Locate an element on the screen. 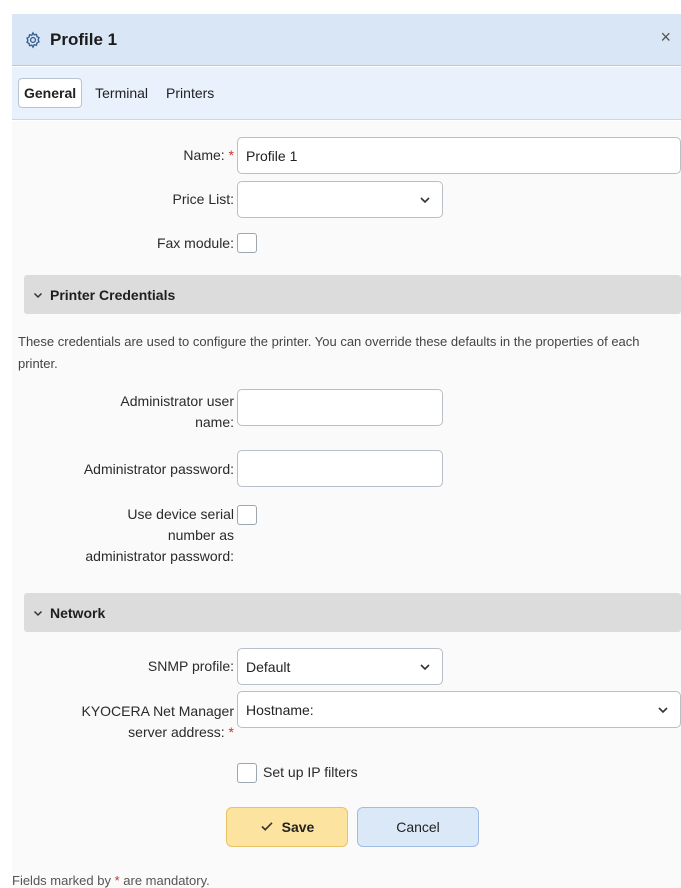  price-list-label: Price List: is located at coordinates (203, 199).